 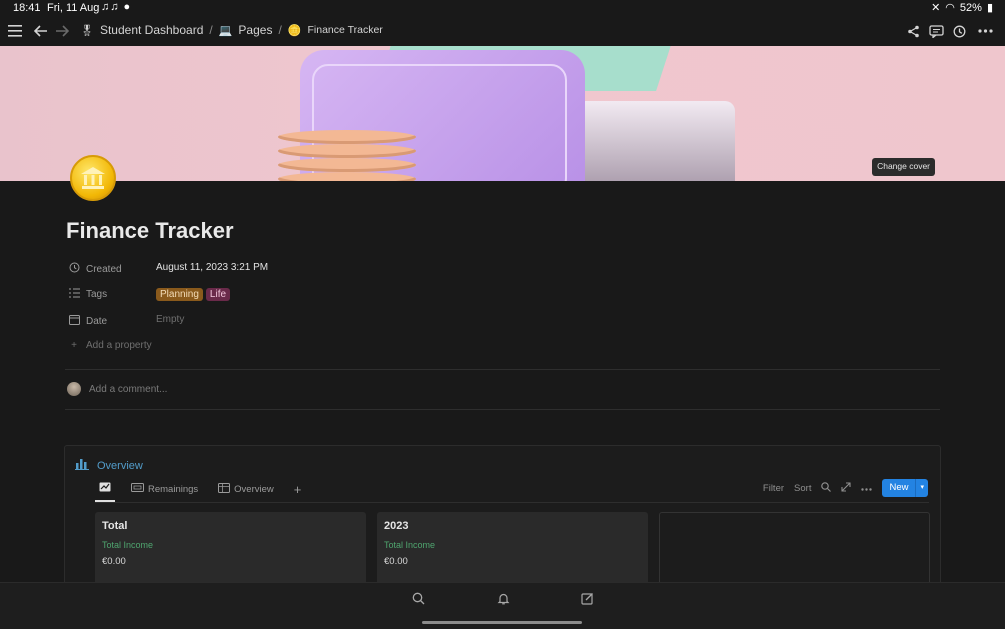 What do you see at coordinates (396, 526) in the screenshot?
I see `card-title: 2023` at bounding box center [396, 526].